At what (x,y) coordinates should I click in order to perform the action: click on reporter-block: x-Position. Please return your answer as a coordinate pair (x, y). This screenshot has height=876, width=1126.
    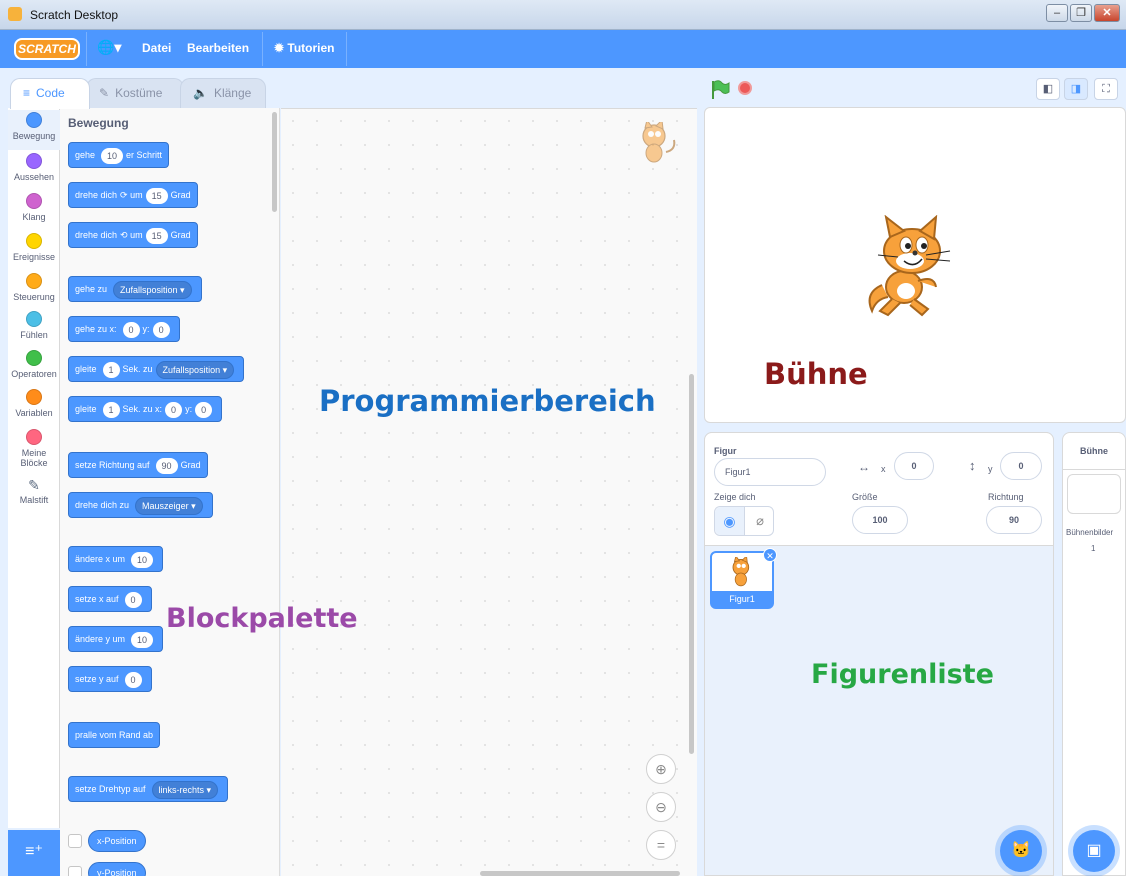
    Looking at the image, I should click on (117, 841).